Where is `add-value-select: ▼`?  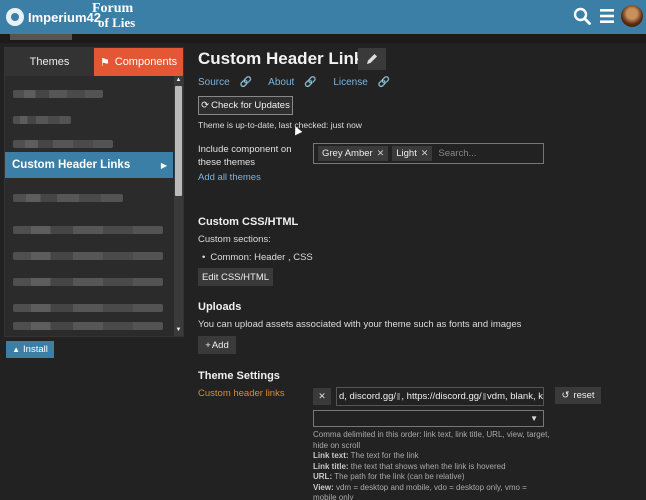 add-value-select: ▼ is located at coordinates (428, 418).